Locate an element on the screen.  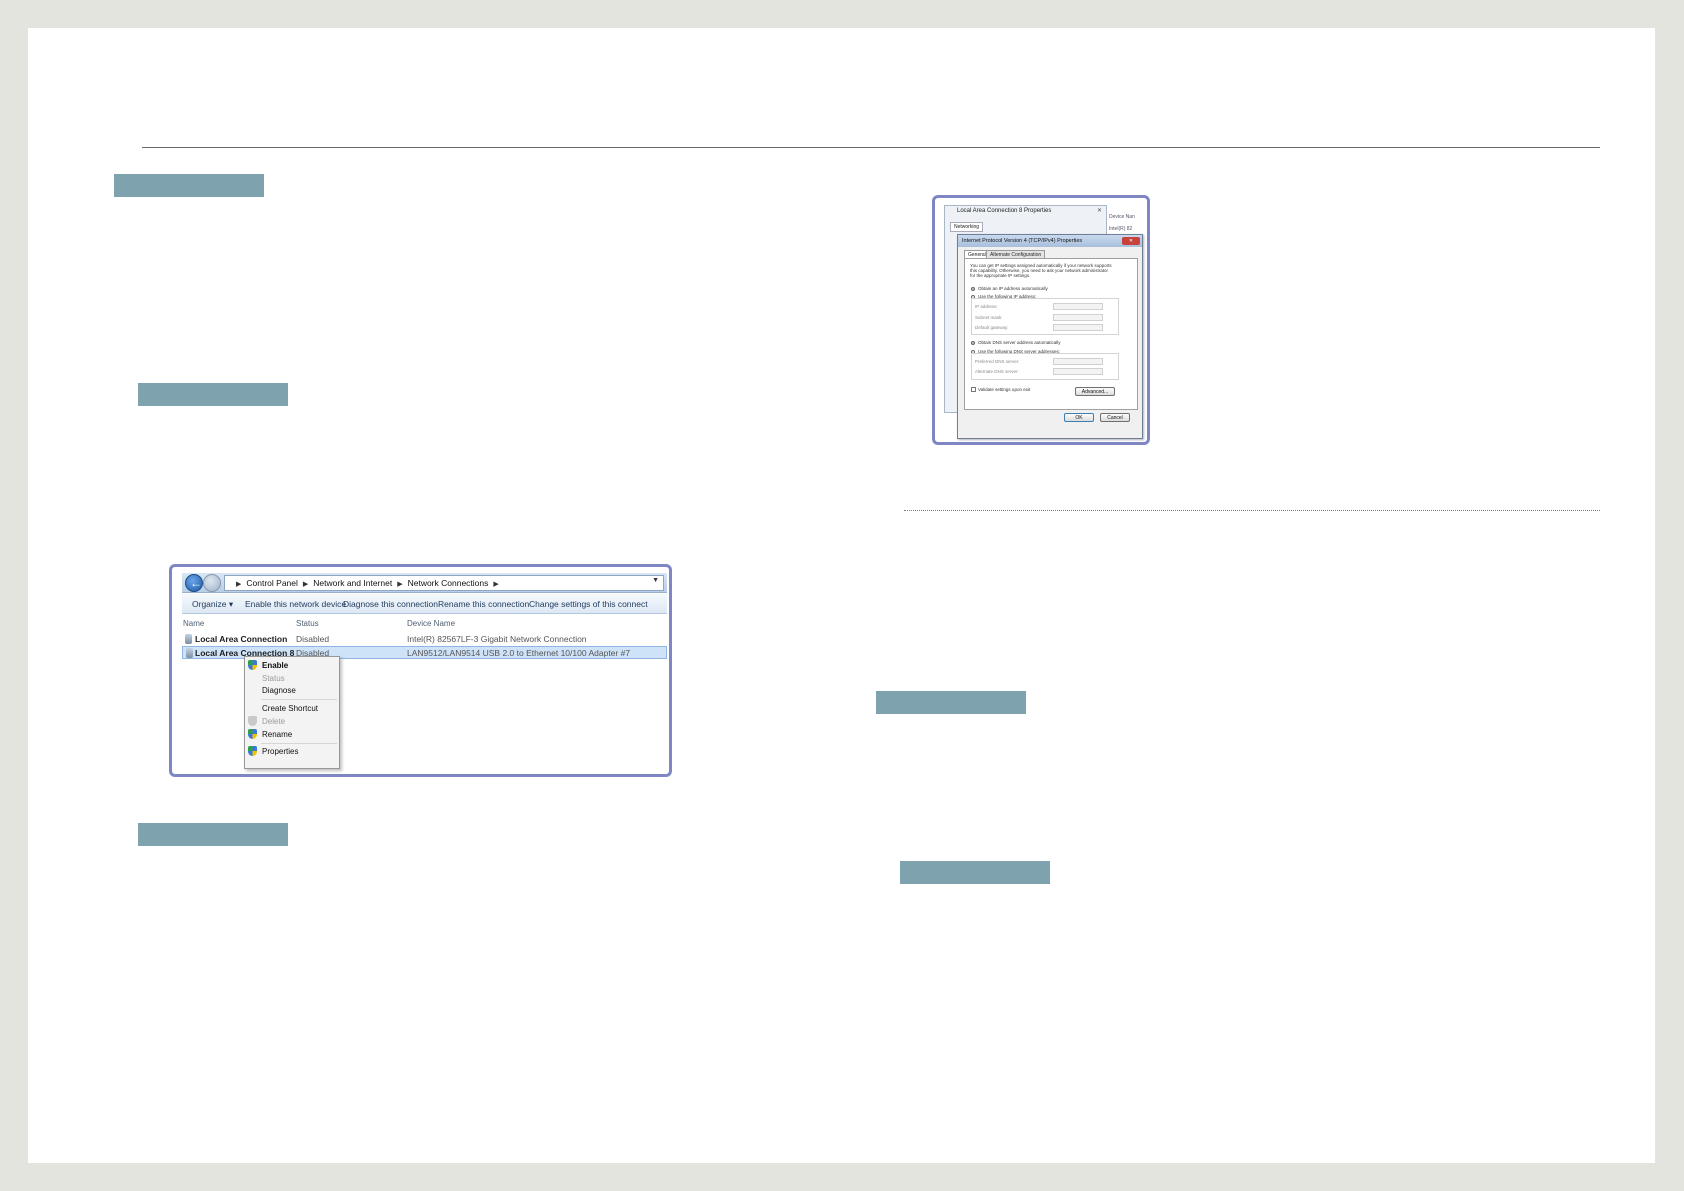
menu-item-diagnose: Diagnose is located at coordinates (279, 690).